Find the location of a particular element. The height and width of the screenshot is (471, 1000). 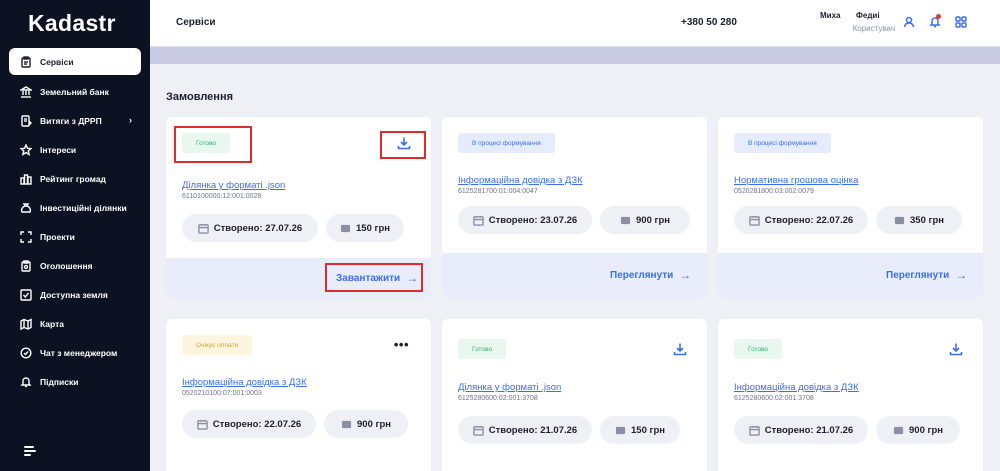

bank-icon is located at coordinates (26, 91).